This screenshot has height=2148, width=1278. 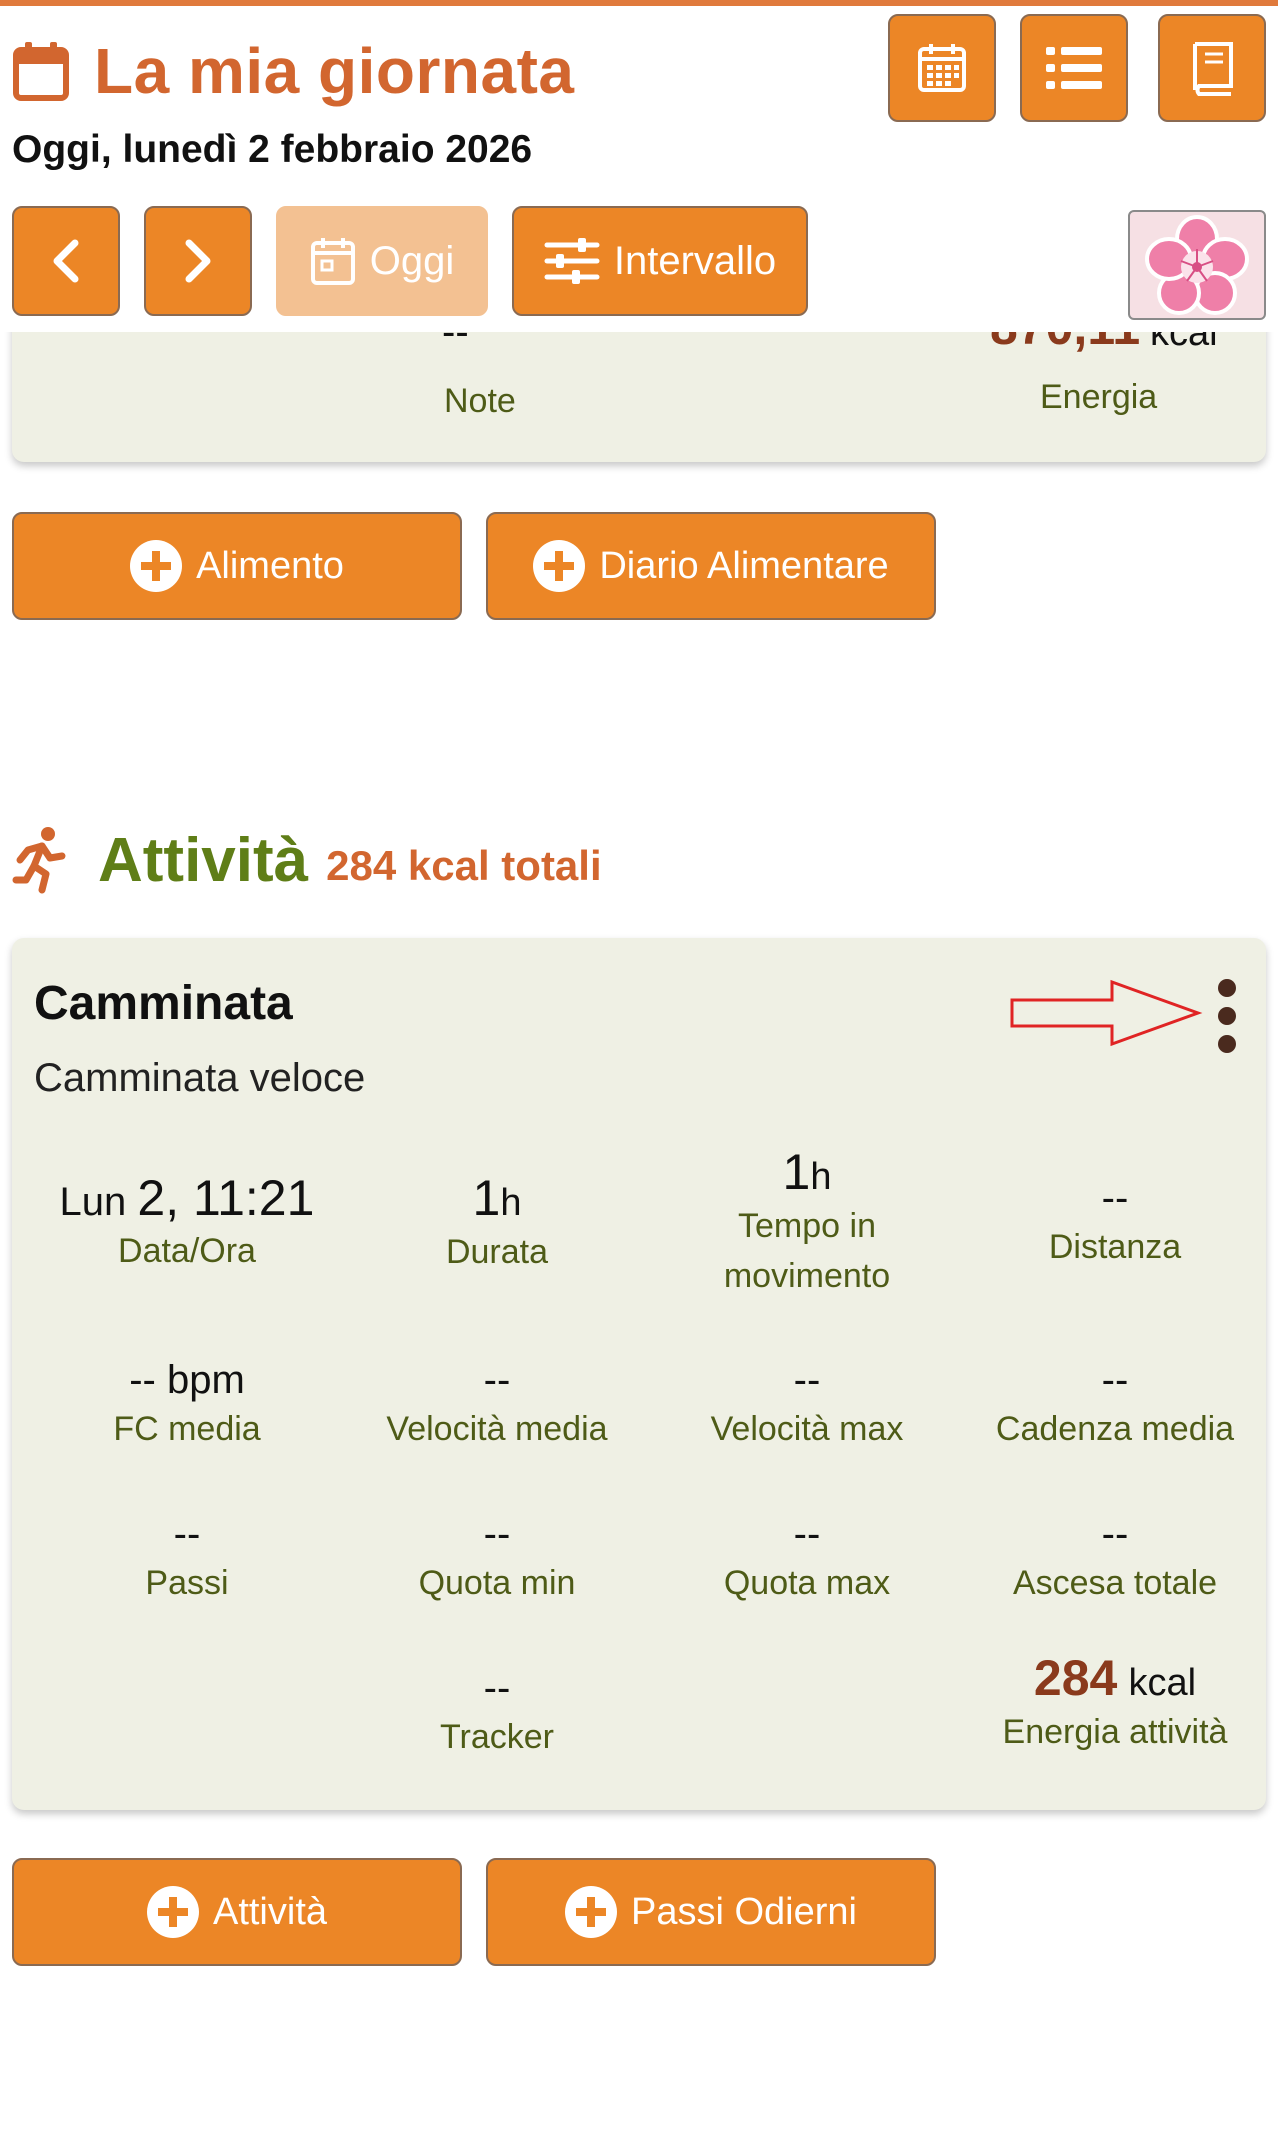 I want to click on metric-steps: -- Passi, so click(x=187, y=1559).